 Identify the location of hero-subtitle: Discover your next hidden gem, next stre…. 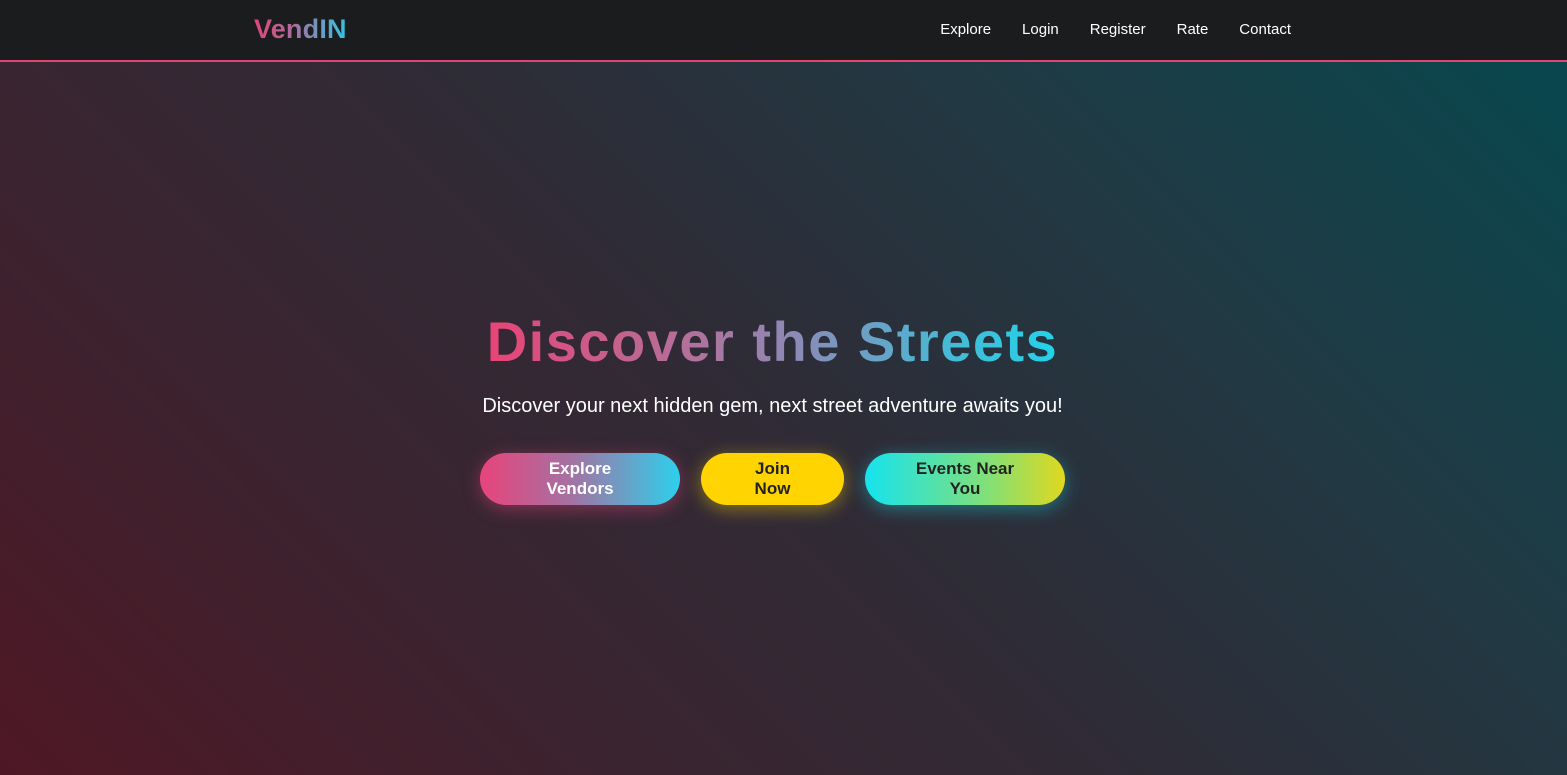
(772, 406).